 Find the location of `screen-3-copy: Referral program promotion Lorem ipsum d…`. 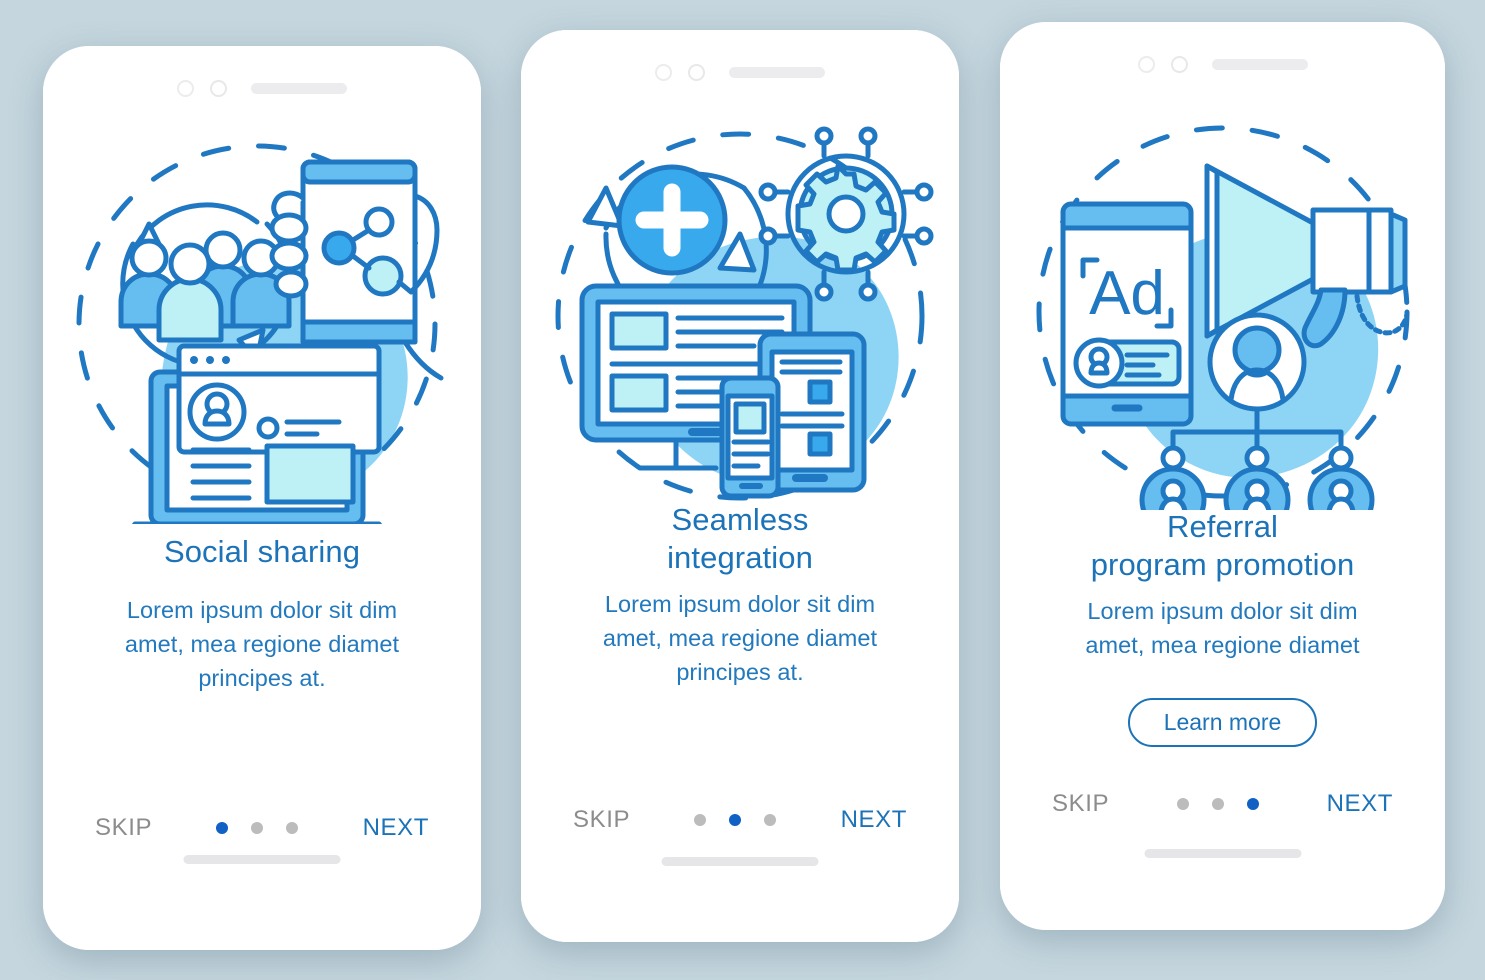

screen-3-copy: Referral program promotion Lorem ipsum d… is located at coordinates (1222, 585).